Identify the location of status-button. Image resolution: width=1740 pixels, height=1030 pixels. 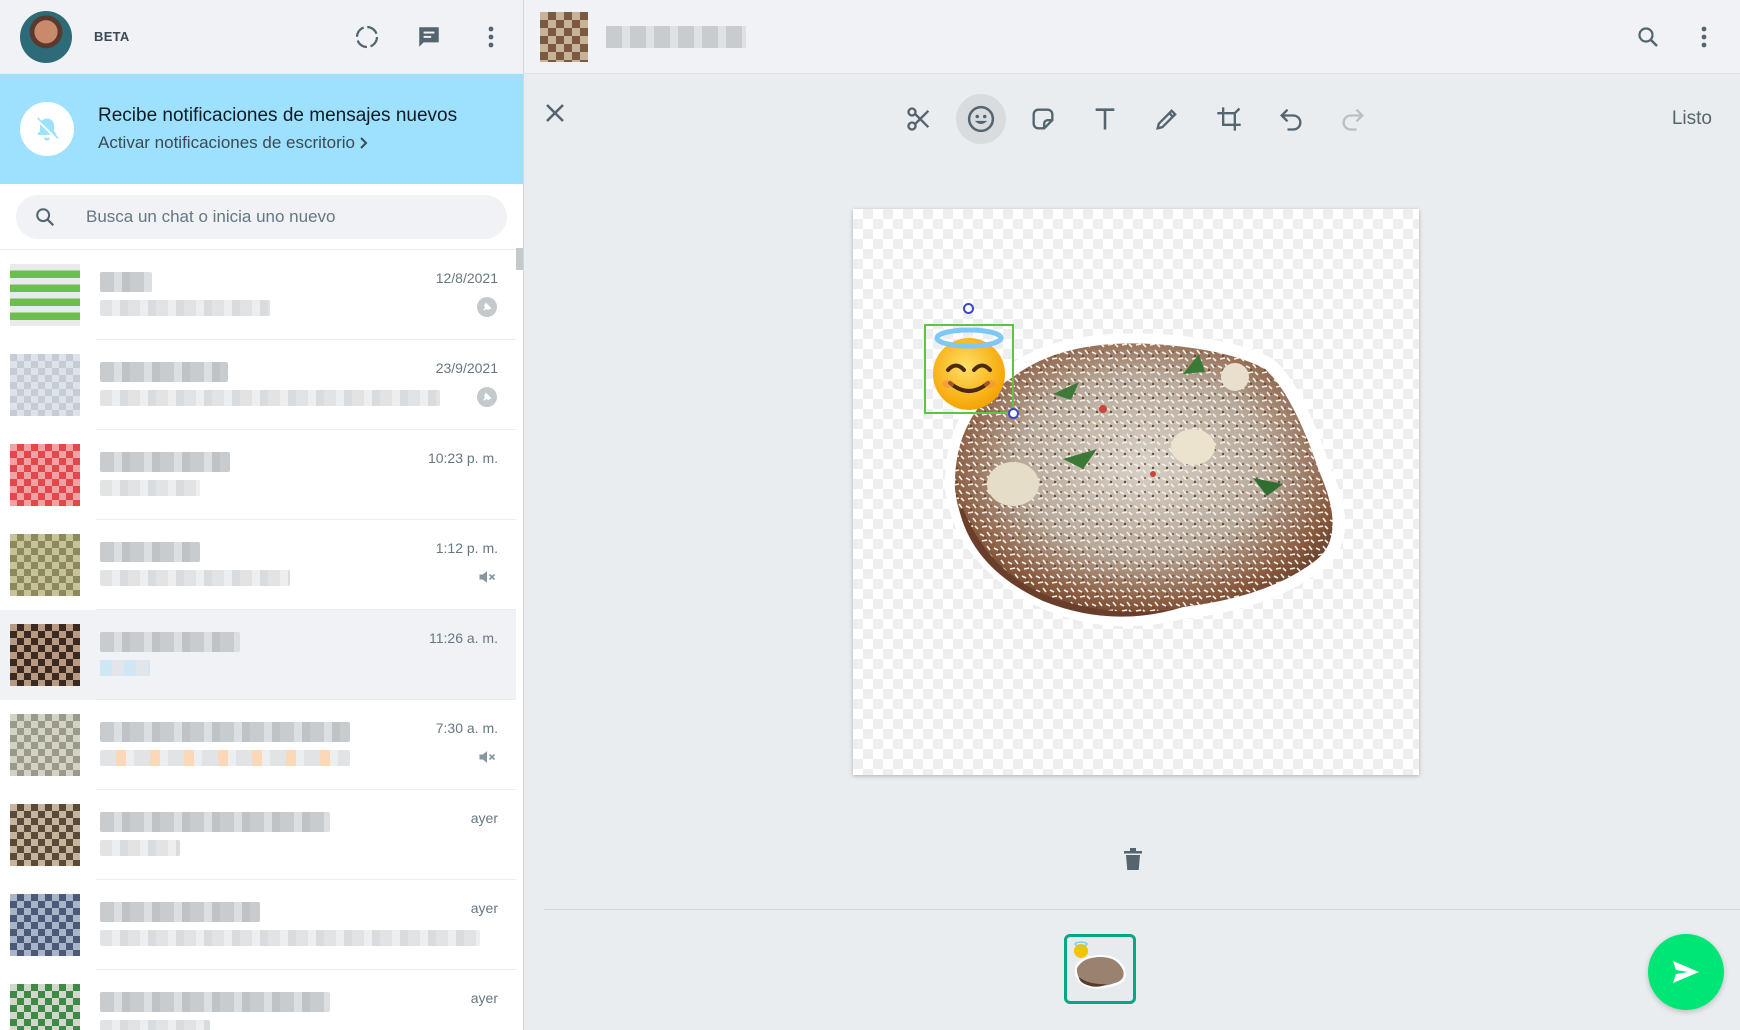
(367, 37).